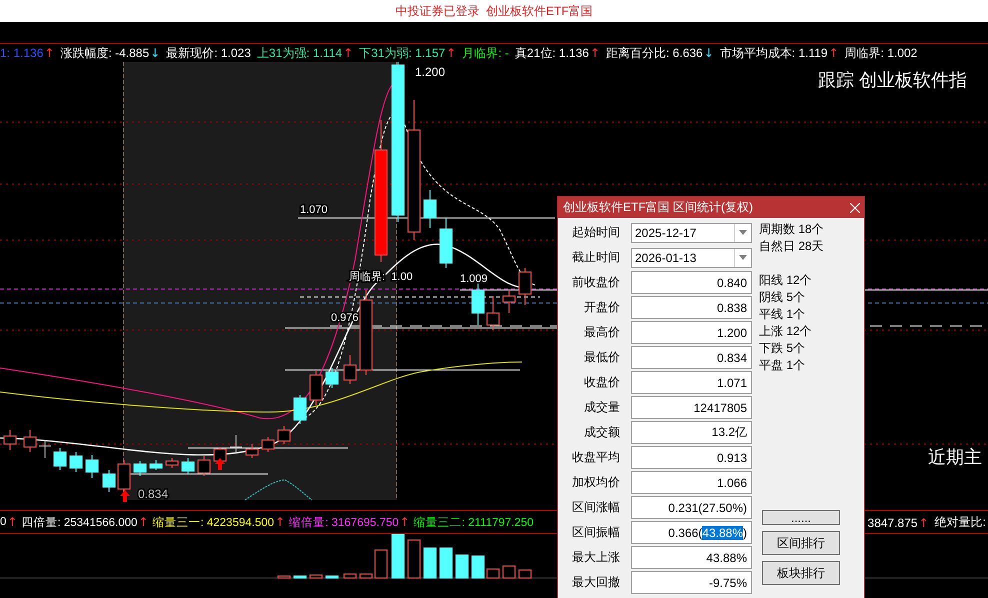 The image size is (988, 598). Describe the element at coordinates (105, 53) in the screenshot. I see `indicator-value: 涨跌幅度: -4.885` at that location.